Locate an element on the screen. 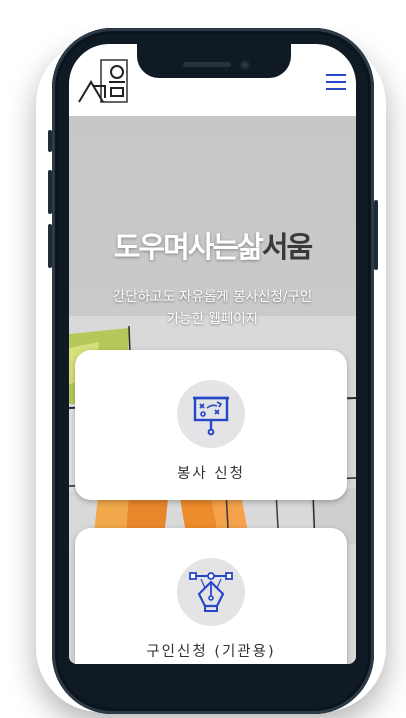  side-button-silent is located at coordinates (50, 141).